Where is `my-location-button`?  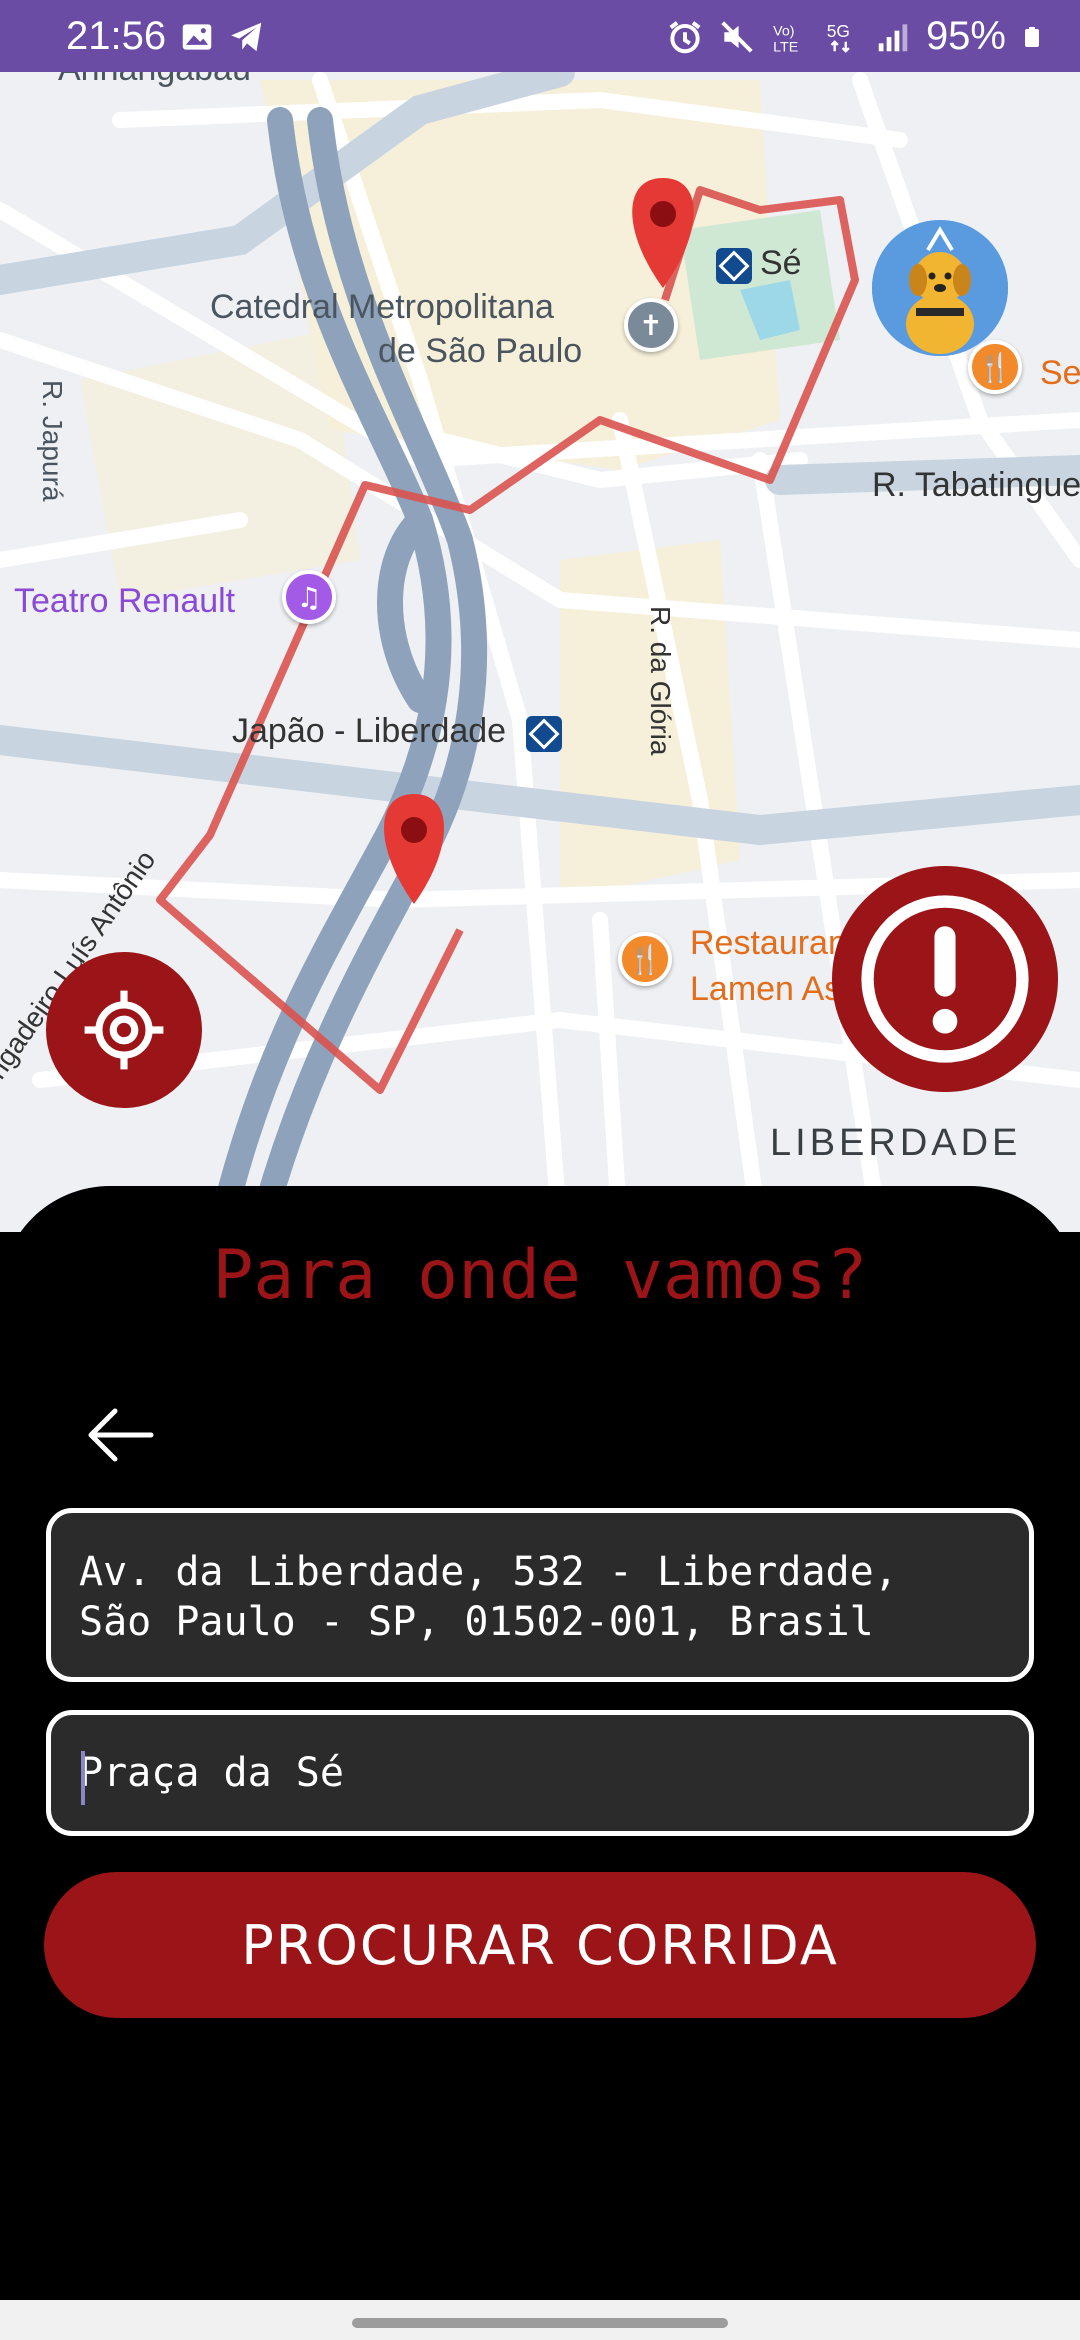
my-location-button is located at coordinates (124, 1030).